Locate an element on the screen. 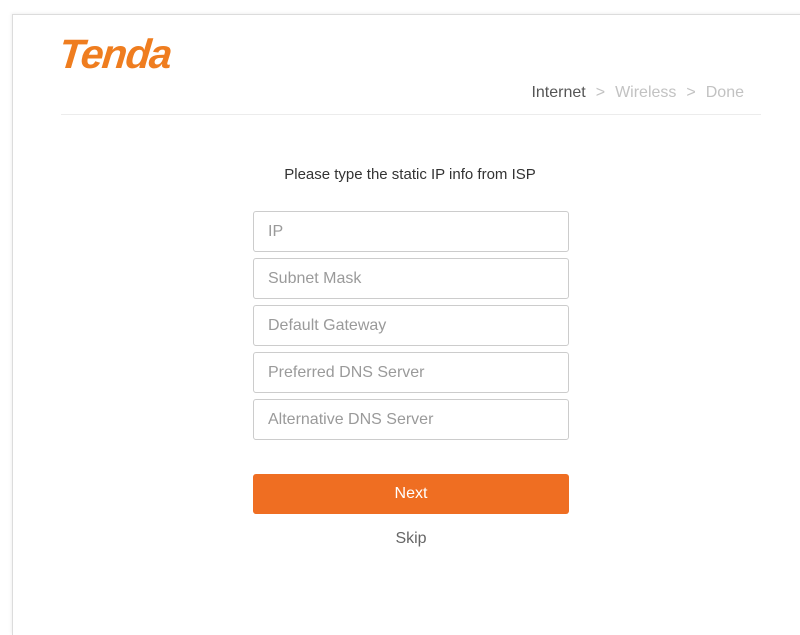 The height and width of the screenshot is (635, 800). step-internet: Internet is located at coordinates (558, 92).